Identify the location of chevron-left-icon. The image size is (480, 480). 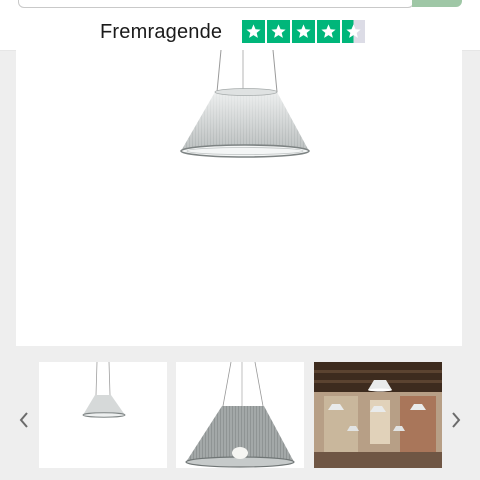
(23, 420).